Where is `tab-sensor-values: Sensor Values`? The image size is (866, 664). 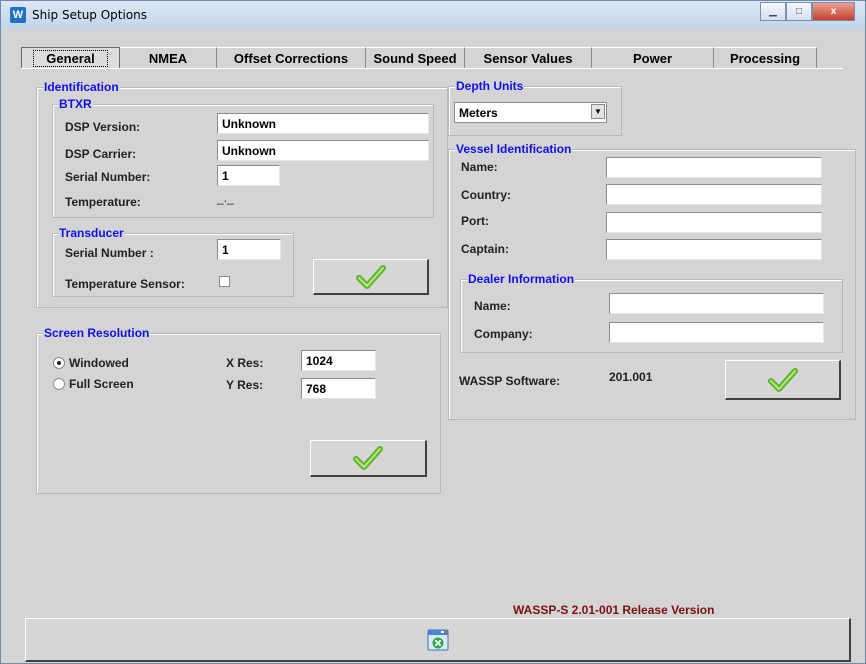 tab-sensor-values: Sensor Values is located at coordinates (528, 58).